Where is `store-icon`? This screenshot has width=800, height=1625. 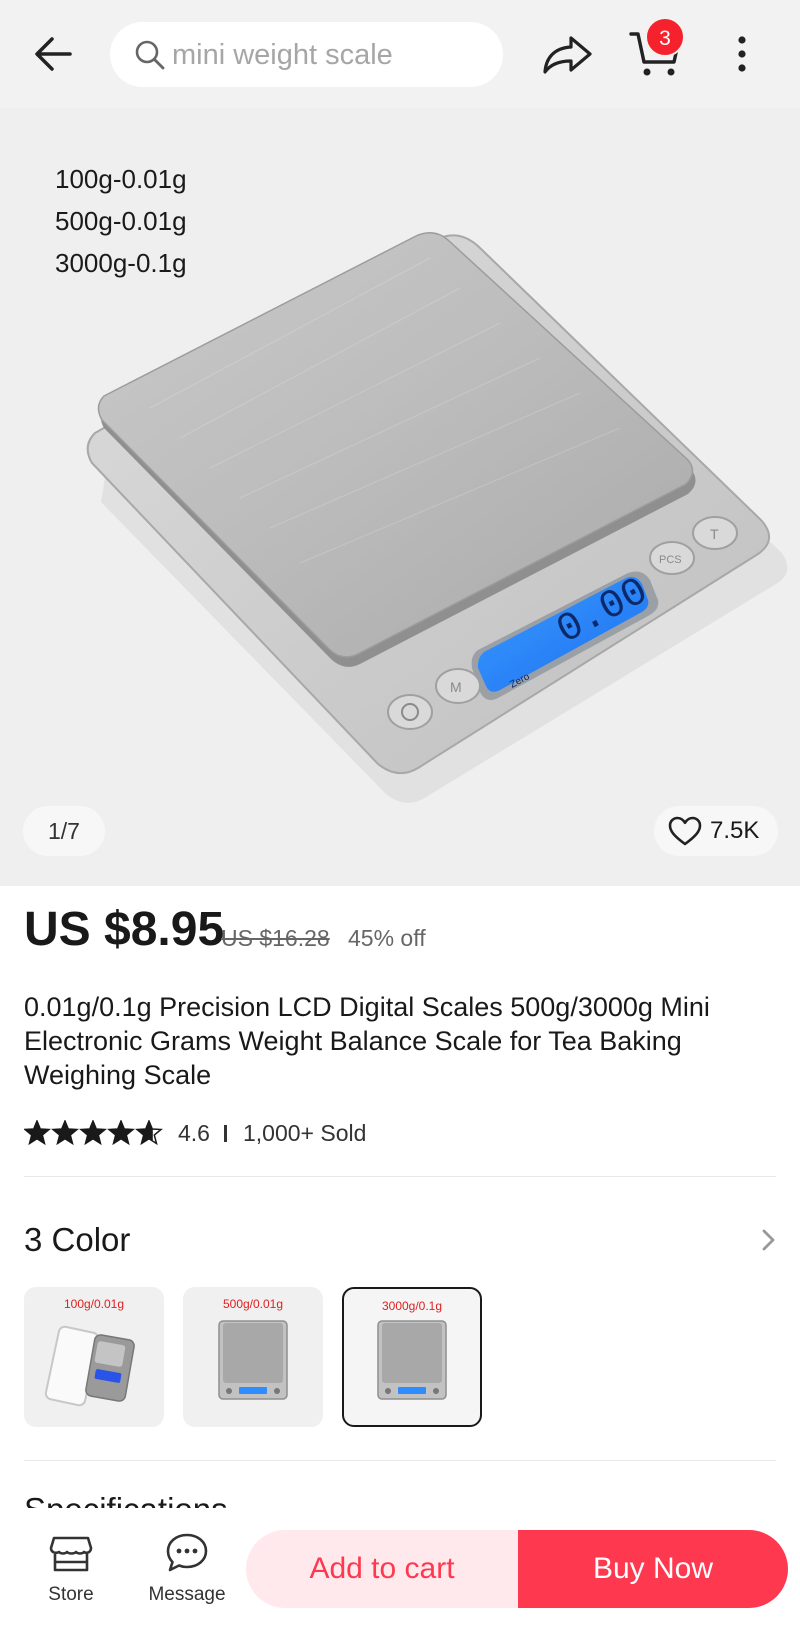
store-icon is located at coordinates (71, 1554).